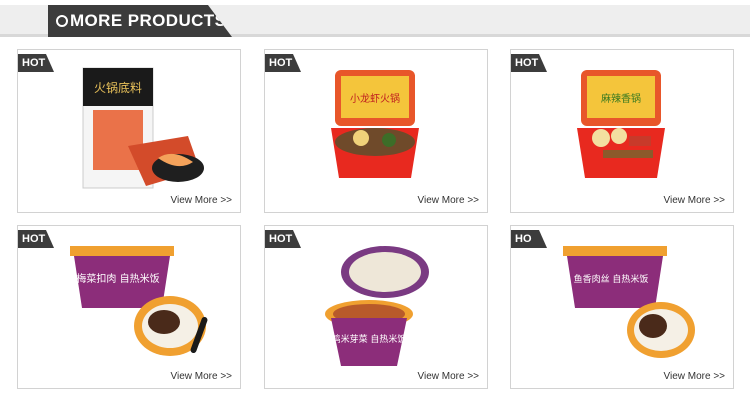 The height and width of the screenshot is (400, 750). Describe the element at coordinates (375, 21) in the screenshot. I see `section-header: MORE PRODUCTS` at that location.